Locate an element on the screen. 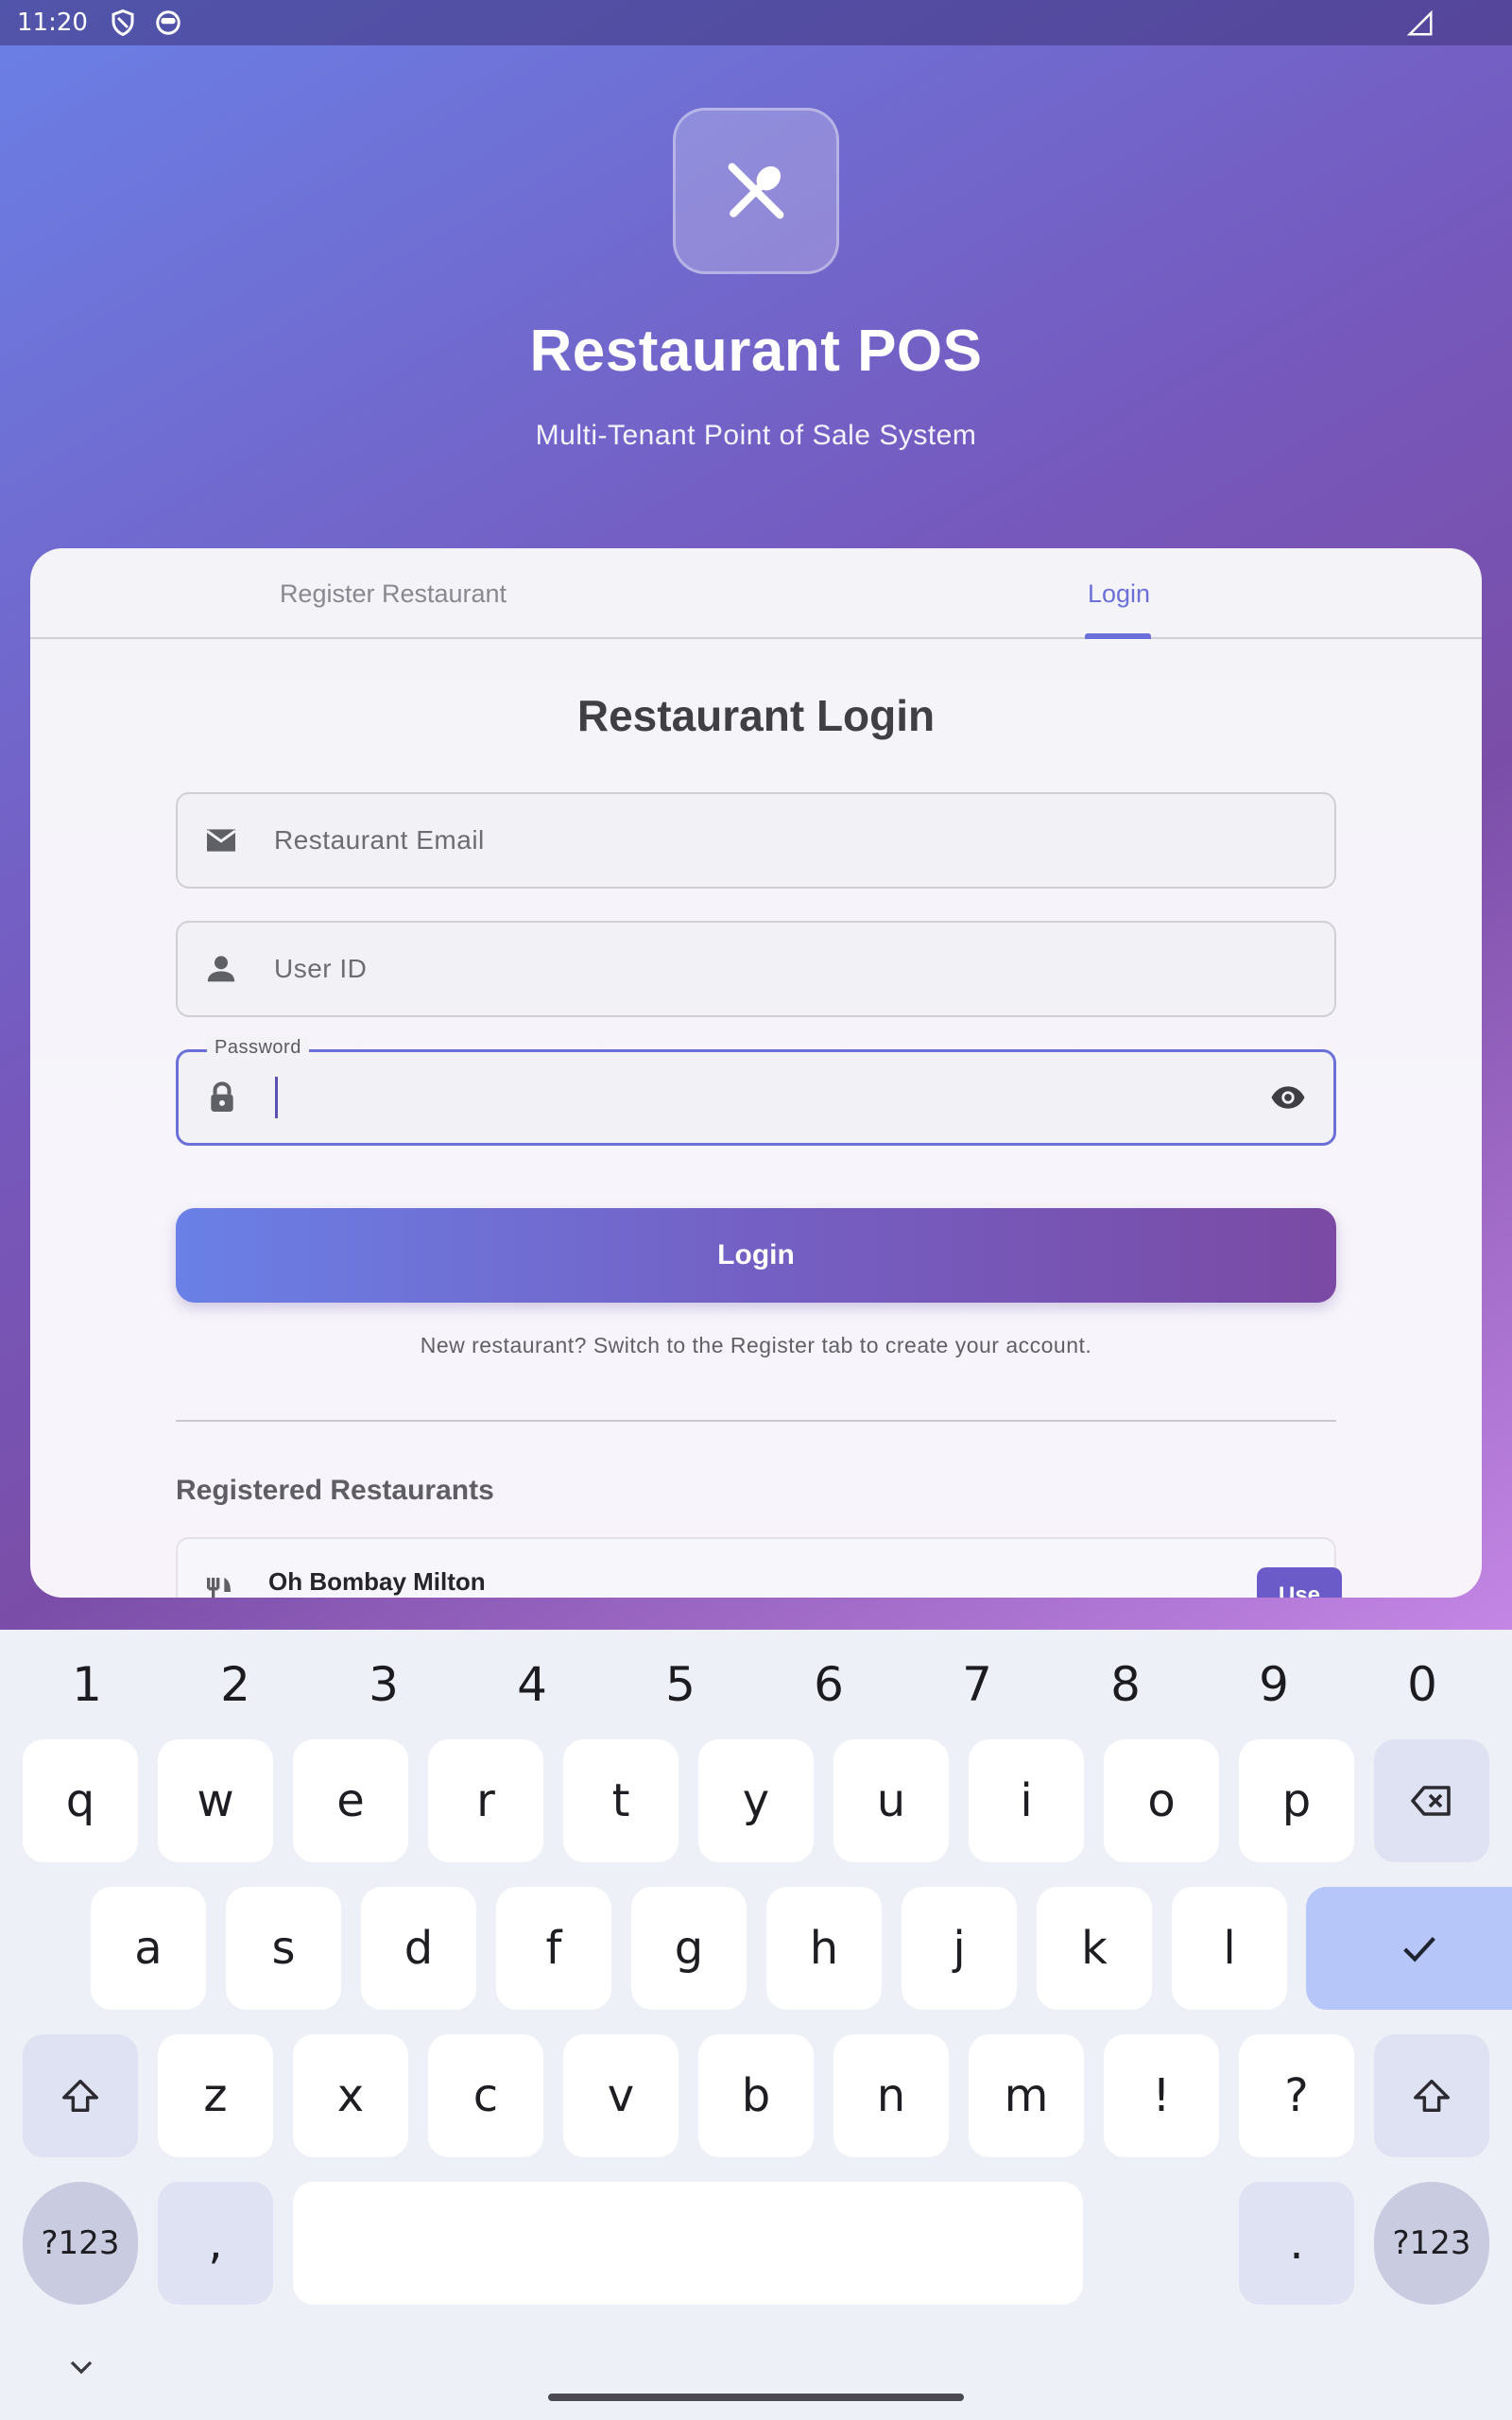  key-5: 5 is located at coordinates (680, 1684).